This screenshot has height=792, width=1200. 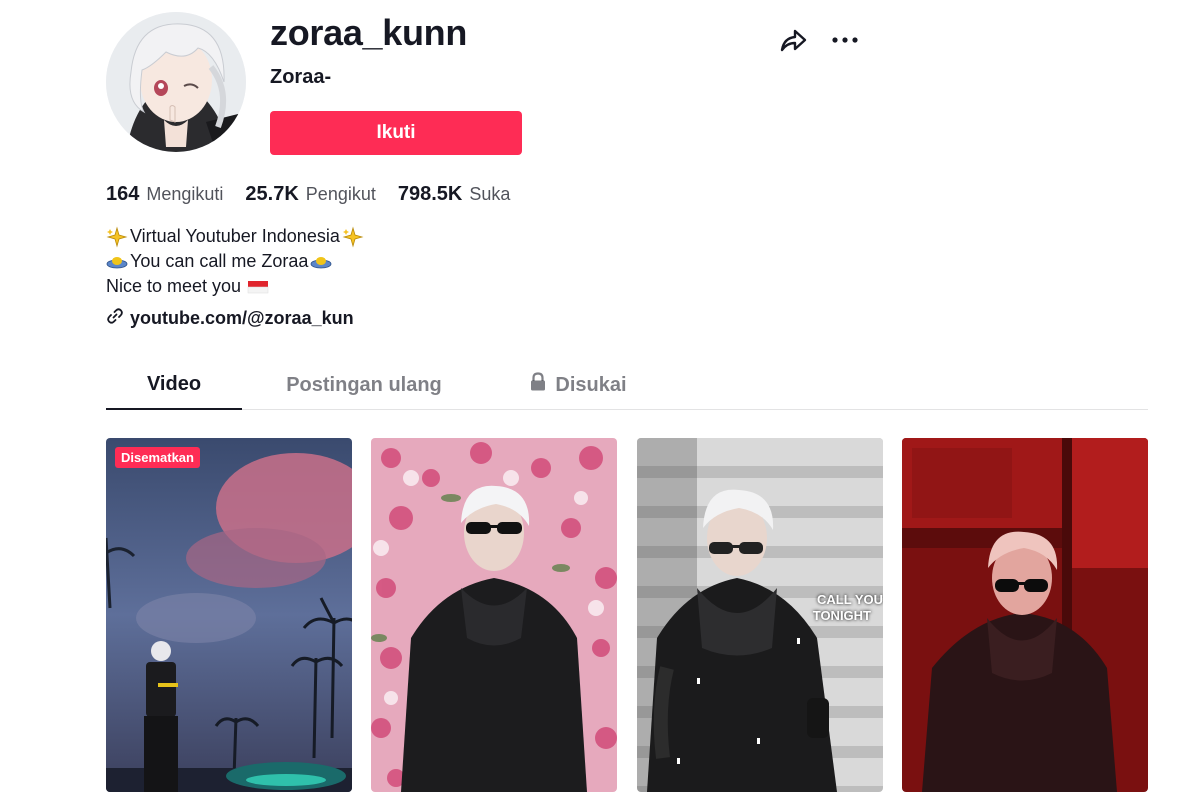 I want to click on video-caption: CALL YOU TONIGHT, so click(x=848, y=608).